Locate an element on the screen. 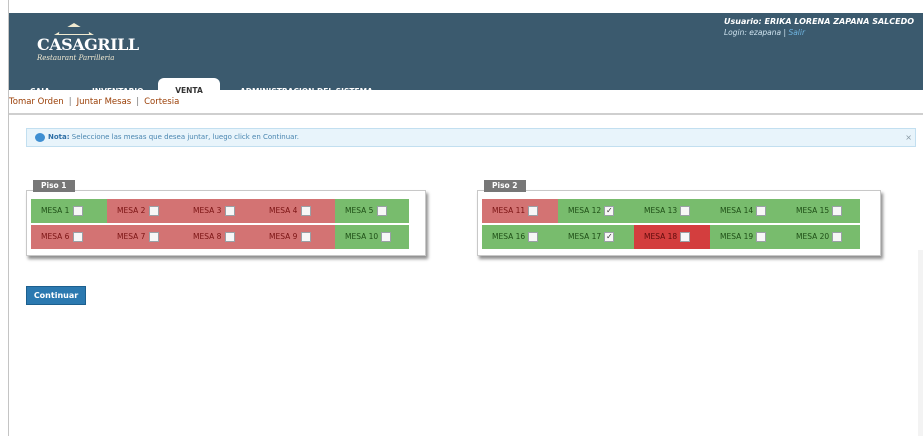 Image resolution: width=923 pixels, height=436 pixels. subnav-cortesia: Cortesia is located at coordinates (161, 102).